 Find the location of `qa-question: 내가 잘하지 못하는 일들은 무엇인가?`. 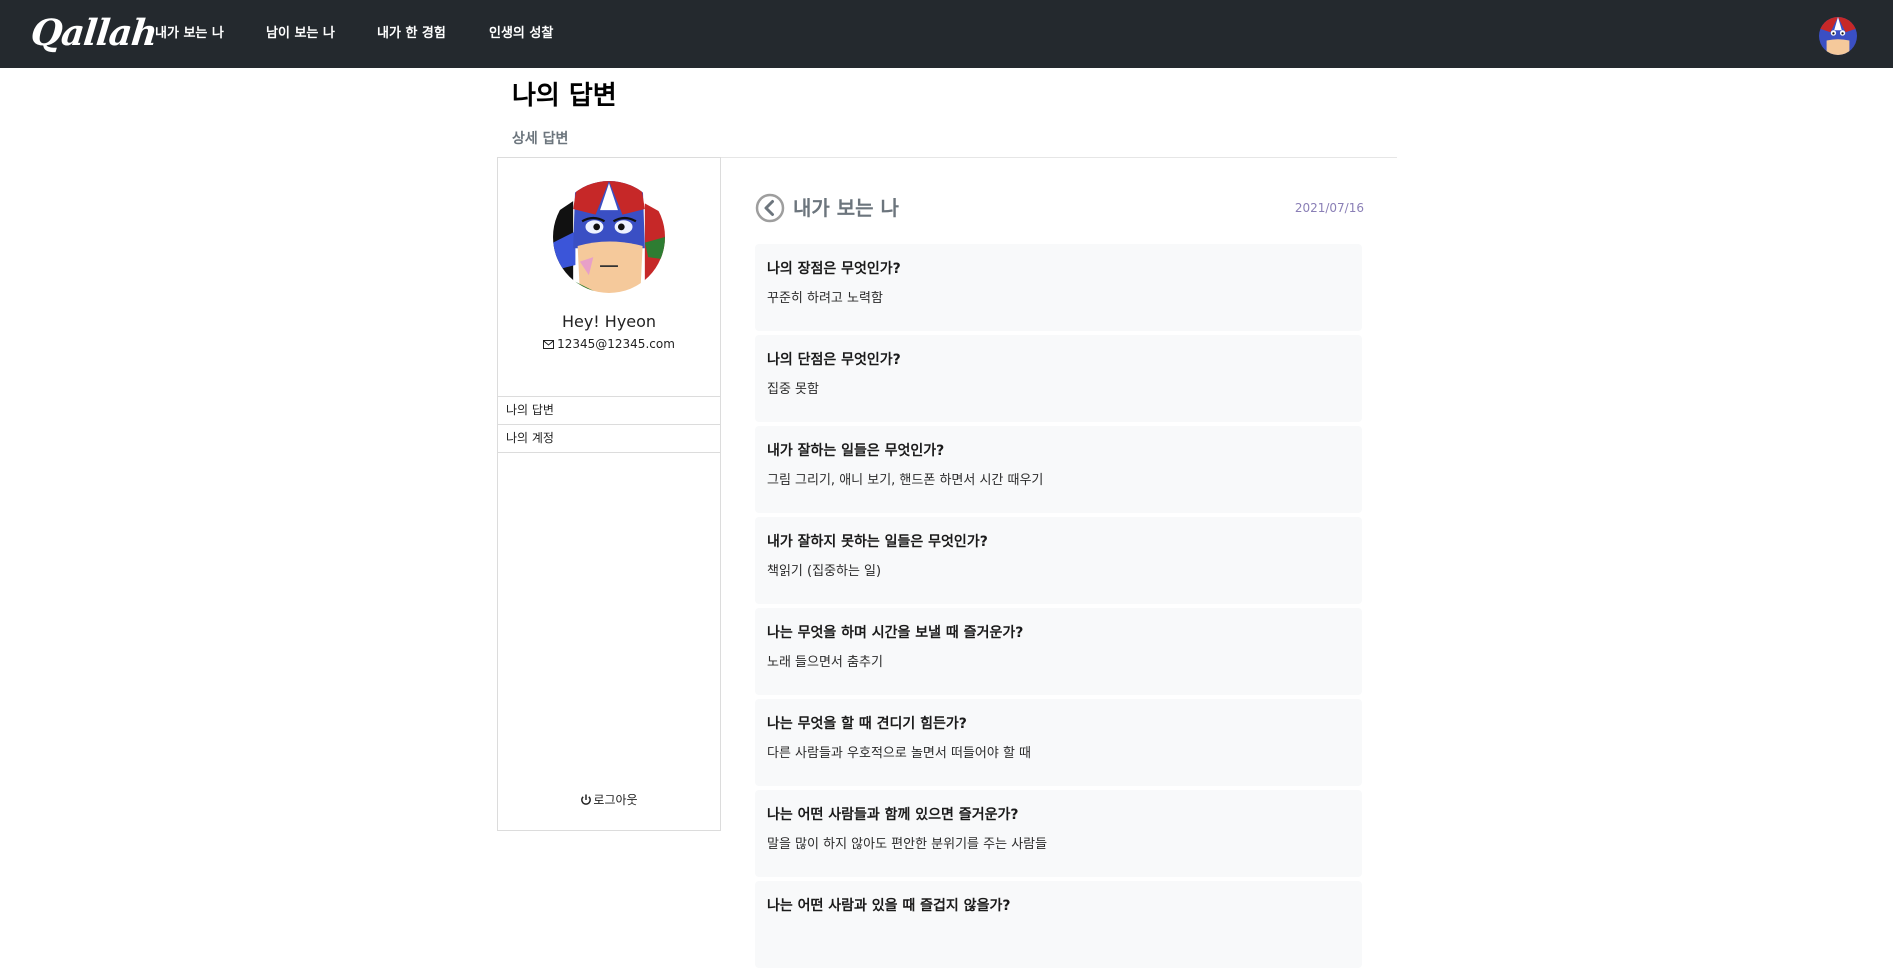

qa-question: 내가 잘하지 못하는 일들은 무엇인가? is located at coordinates (877, 542).